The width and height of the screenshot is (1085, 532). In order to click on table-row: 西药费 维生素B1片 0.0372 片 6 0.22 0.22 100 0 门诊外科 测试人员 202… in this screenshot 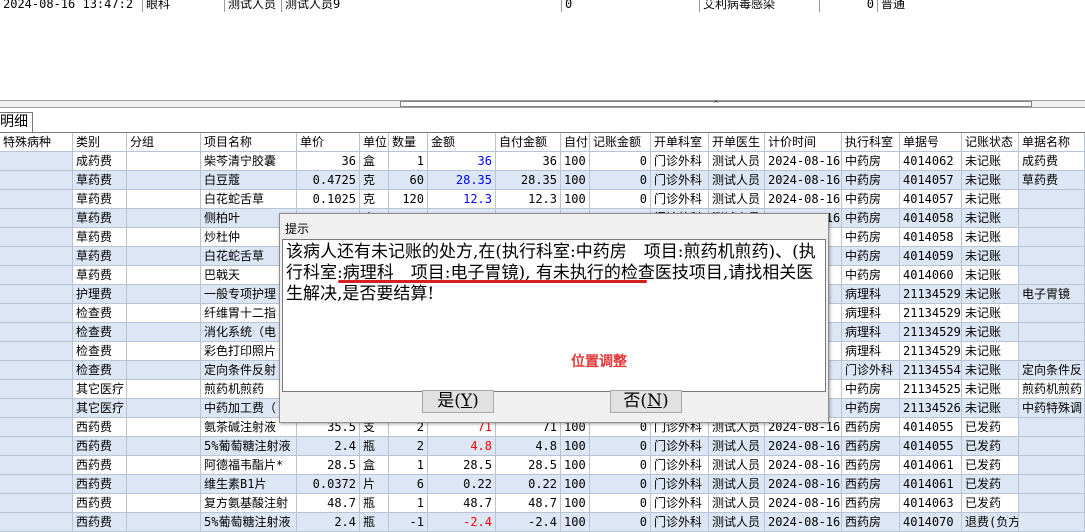, I will do `click(542, 484)`.